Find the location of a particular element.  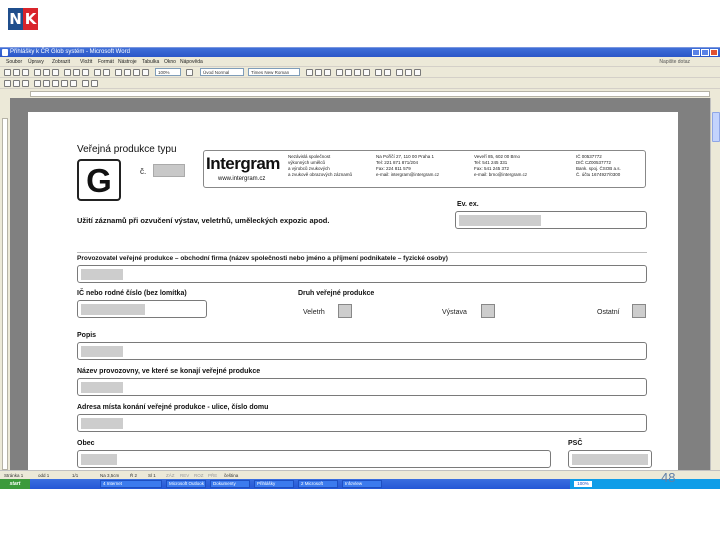

dropdown-field-icon is located at coordinates (25, 83).